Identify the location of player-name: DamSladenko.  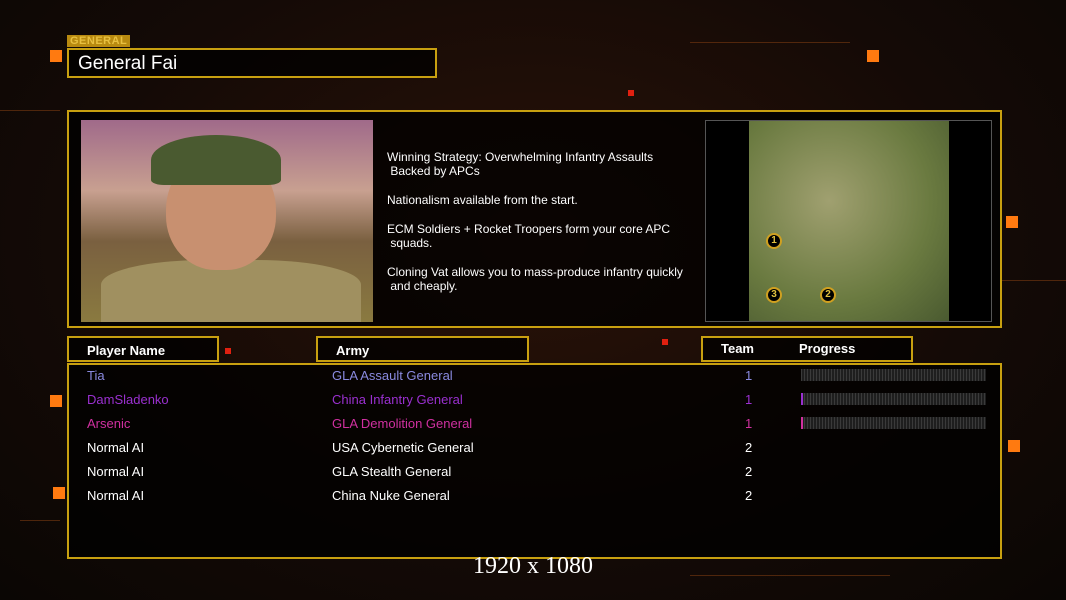
(128, 399).